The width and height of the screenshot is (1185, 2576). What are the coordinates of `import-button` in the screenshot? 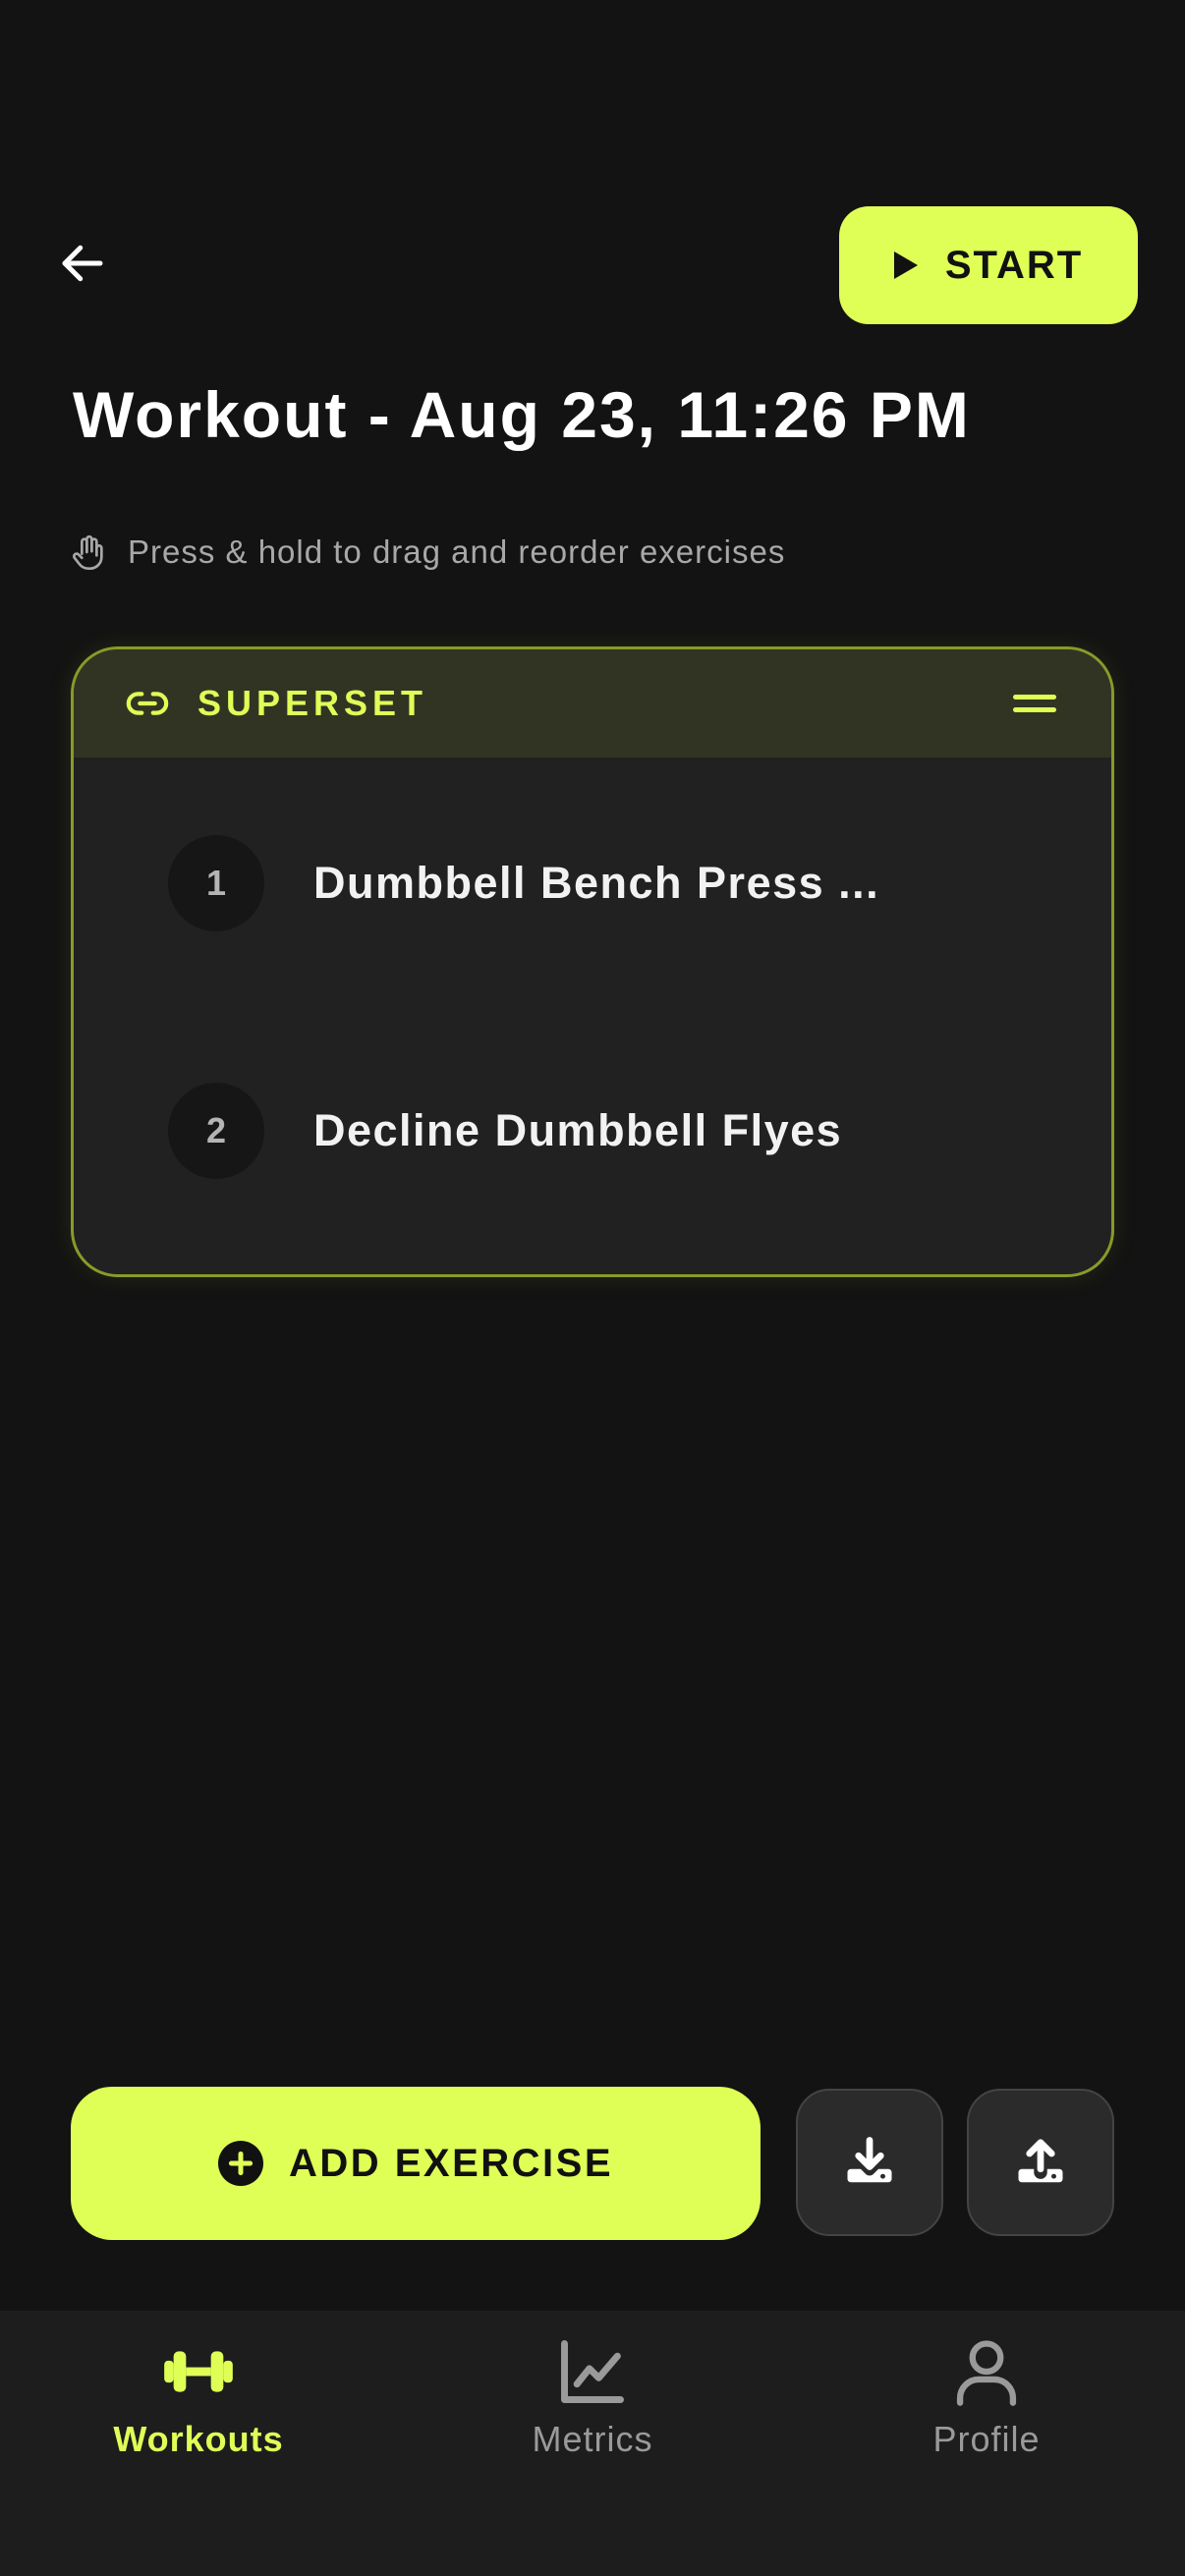 It's located at (870, 2162).